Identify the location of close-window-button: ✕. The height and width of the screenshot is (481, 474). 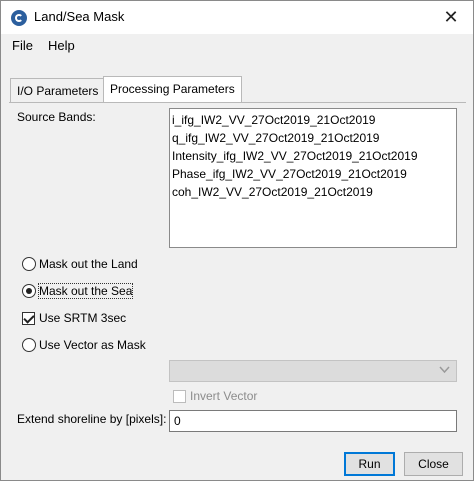
(451, 17).